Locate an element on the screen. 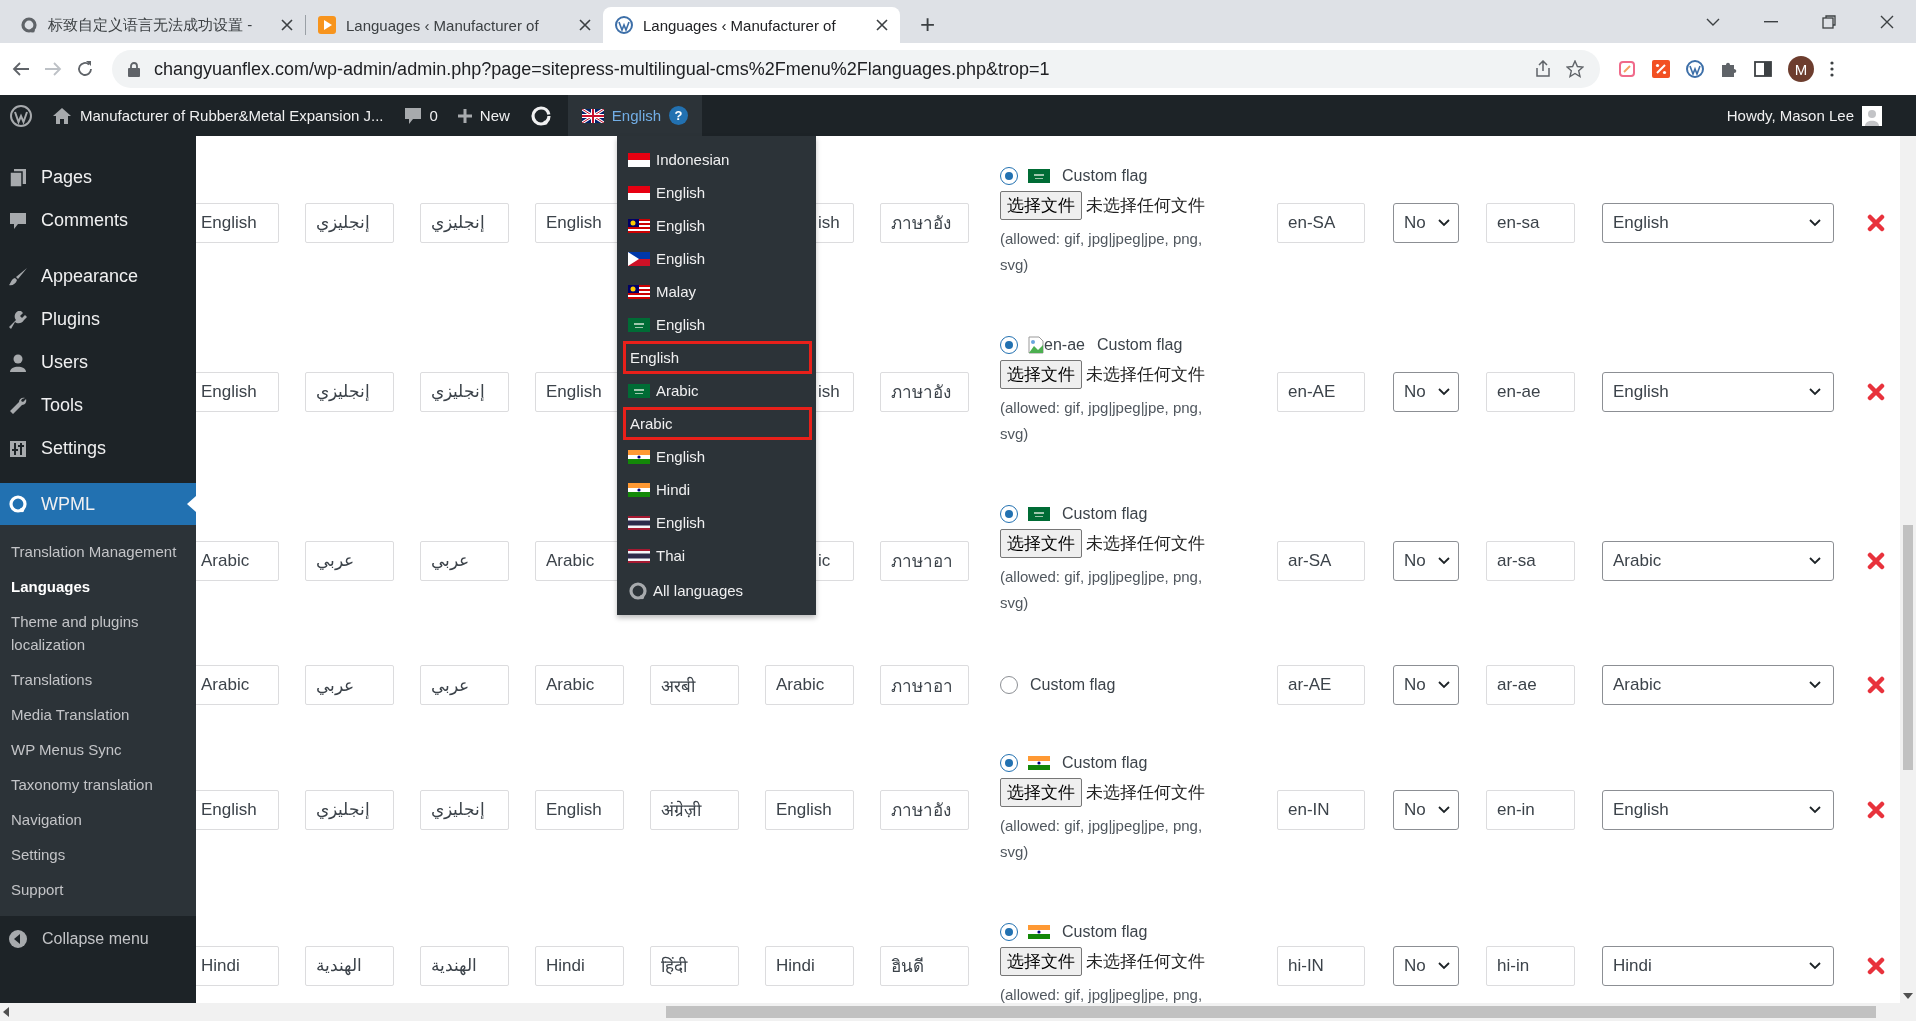  select-field: Hindi is located at coordinates (1718, 965).